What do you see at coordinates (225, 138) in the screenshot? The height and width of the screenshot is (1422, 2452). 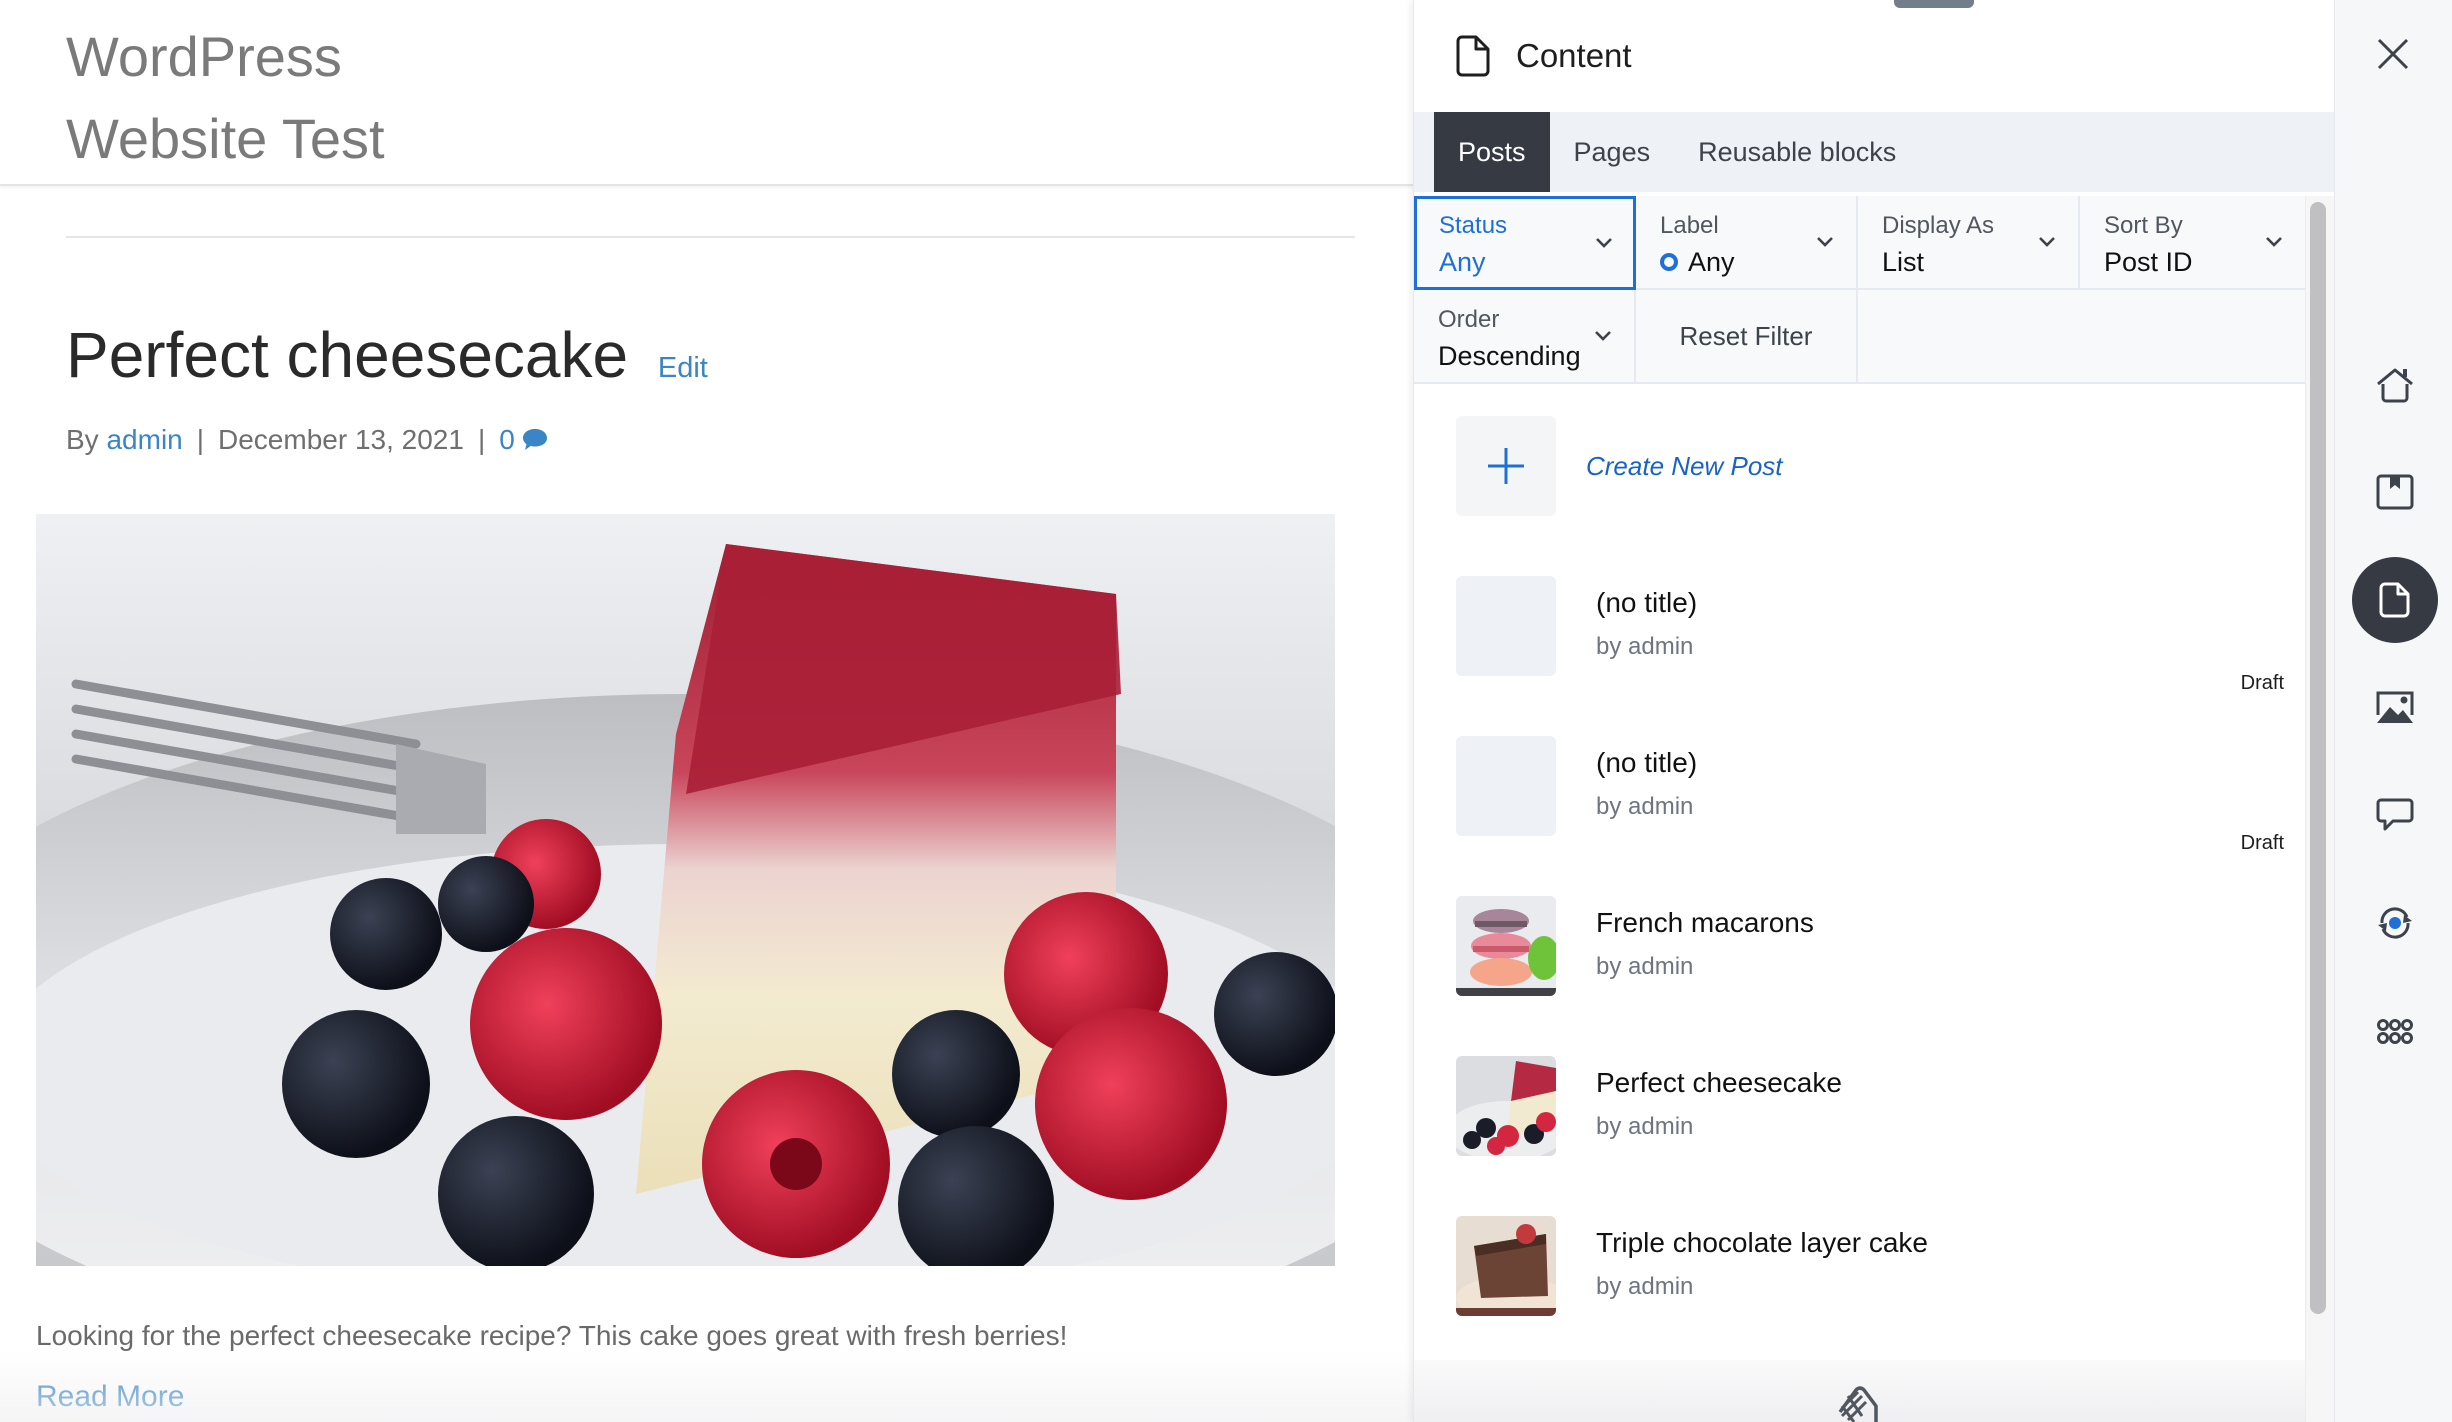 I see `site-title-line-2: Website Test` at bounding box center [225, 138].